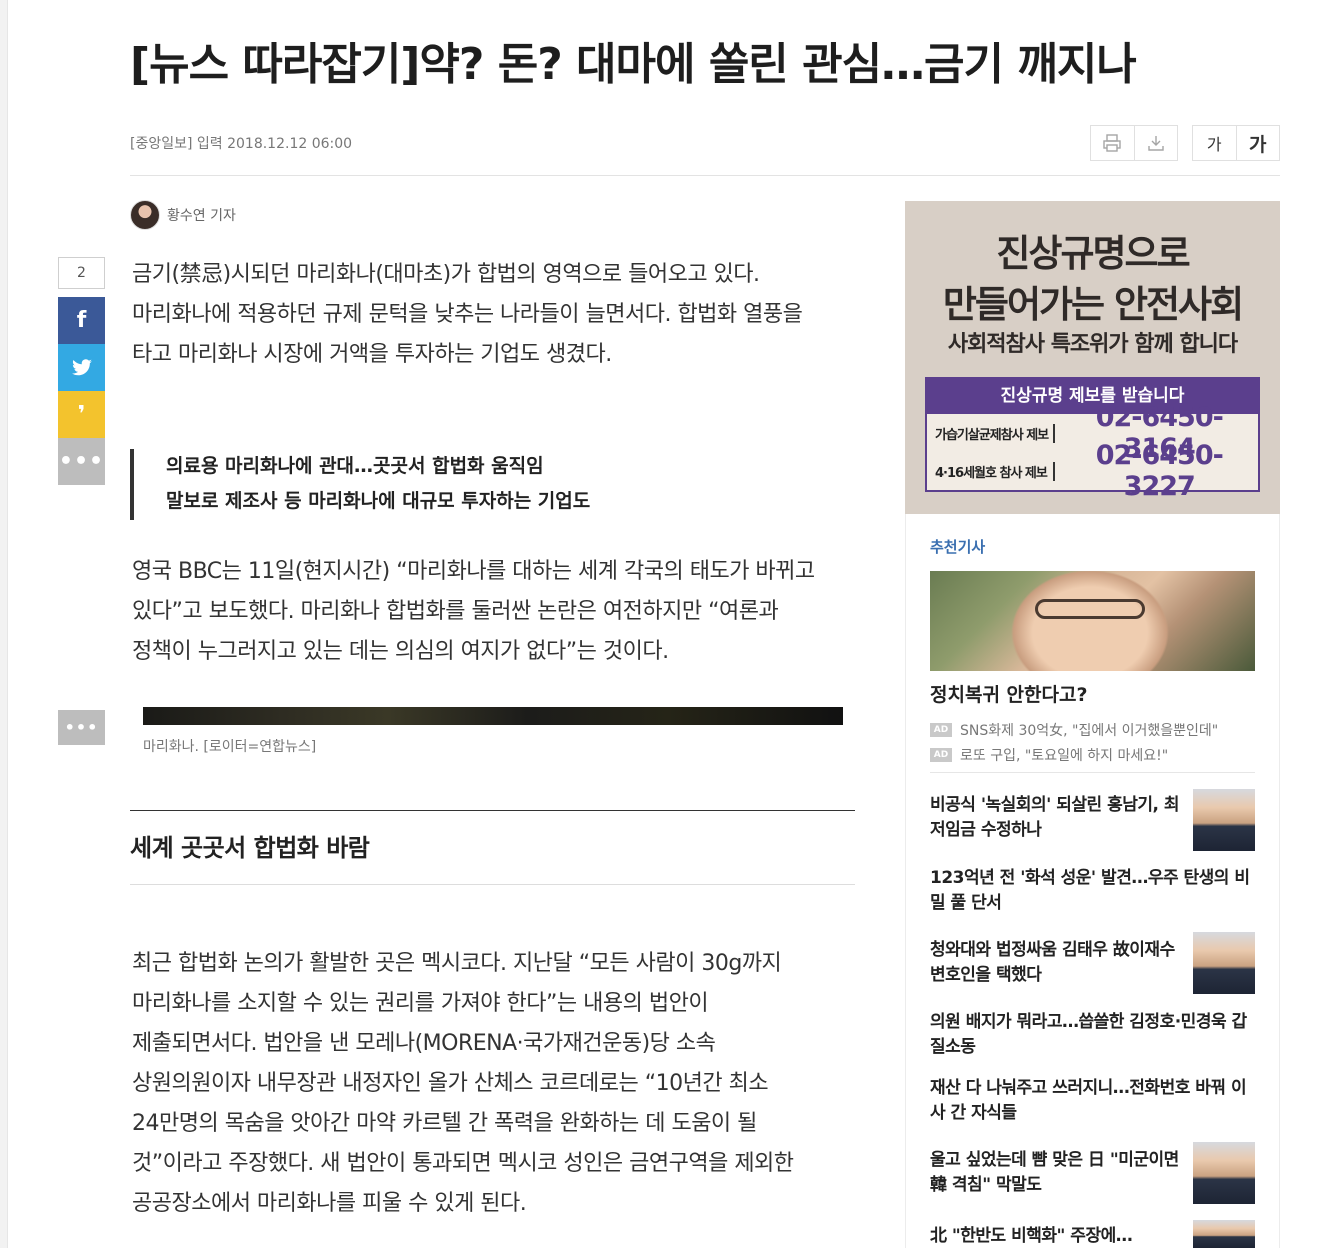  What do you see at coordinates (329, 1203) in the screenshot?
I see `paragraph-line: 공공장소에서 마리화나를 피울 수 있게 된다.` at bounding box center [329, 1203].